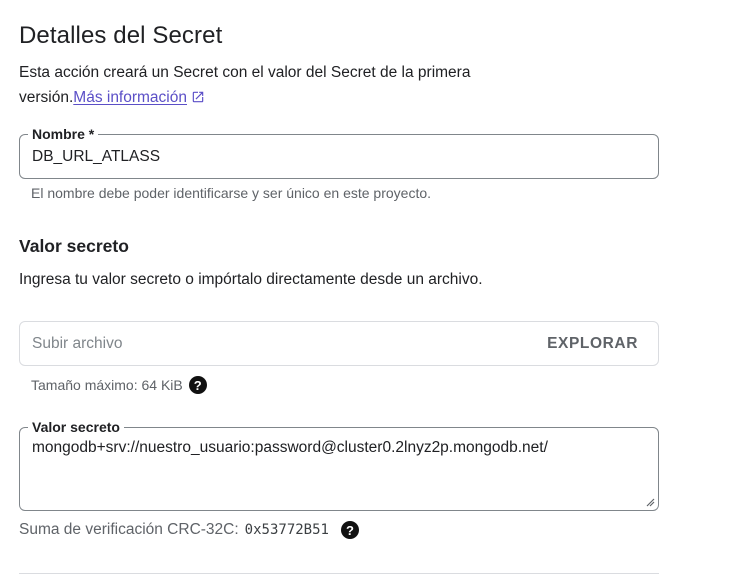 Image resolution: width=740 pixels, height=575 pixels. I want to click on learn-more-link: Más información, so click(130, 97).